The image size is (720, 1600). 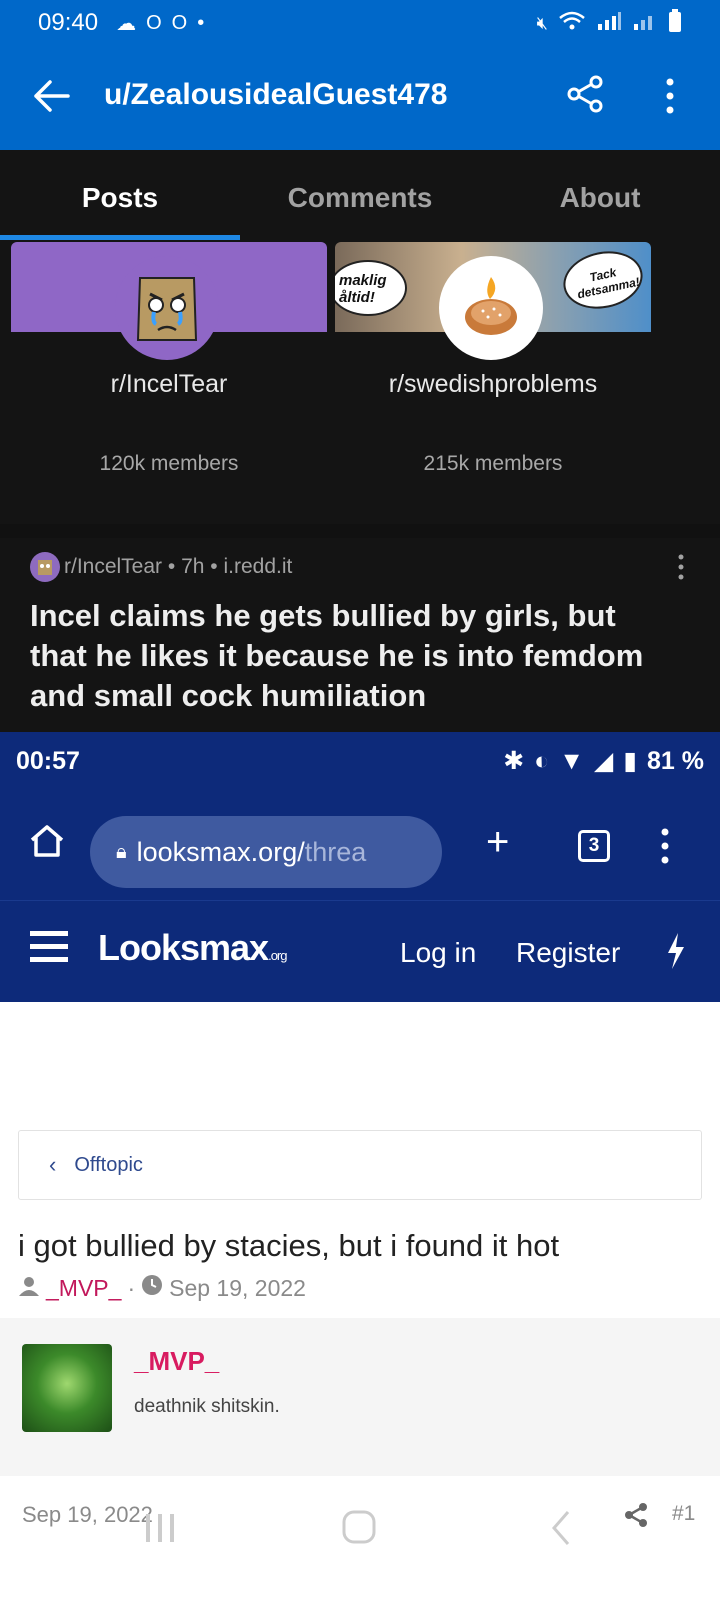 I want to click on thread-author: _MVP_, so click(x=83, y=1288).